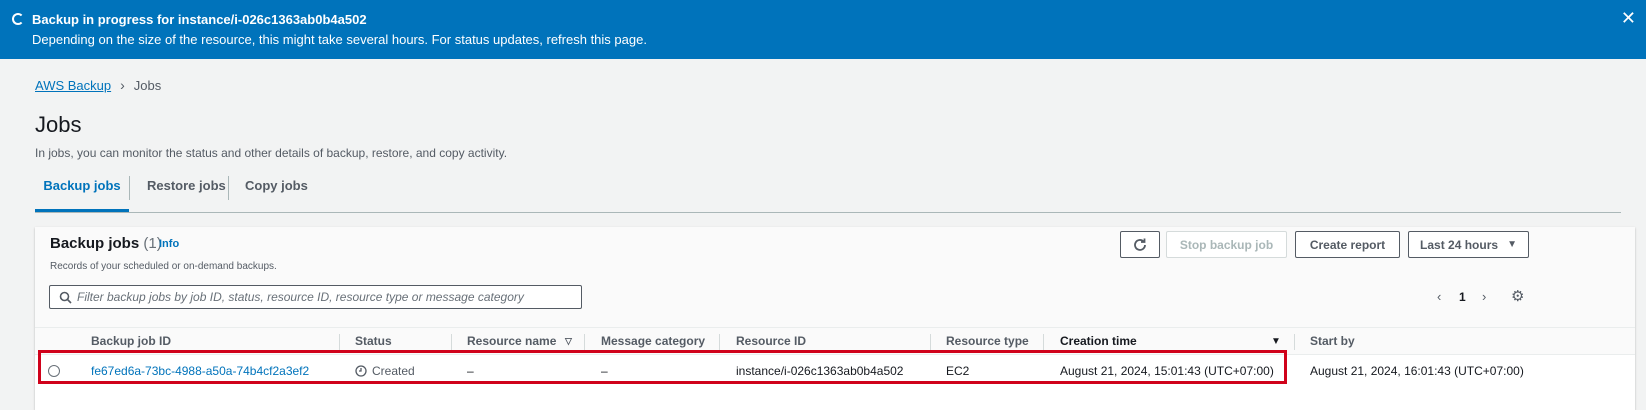 Image resolution: width=1646 pixels, height=410 pixels. What do you see at coordinates (65, 297) in the screenshot?
I see `search-icon` at bounding box center [65, 297].